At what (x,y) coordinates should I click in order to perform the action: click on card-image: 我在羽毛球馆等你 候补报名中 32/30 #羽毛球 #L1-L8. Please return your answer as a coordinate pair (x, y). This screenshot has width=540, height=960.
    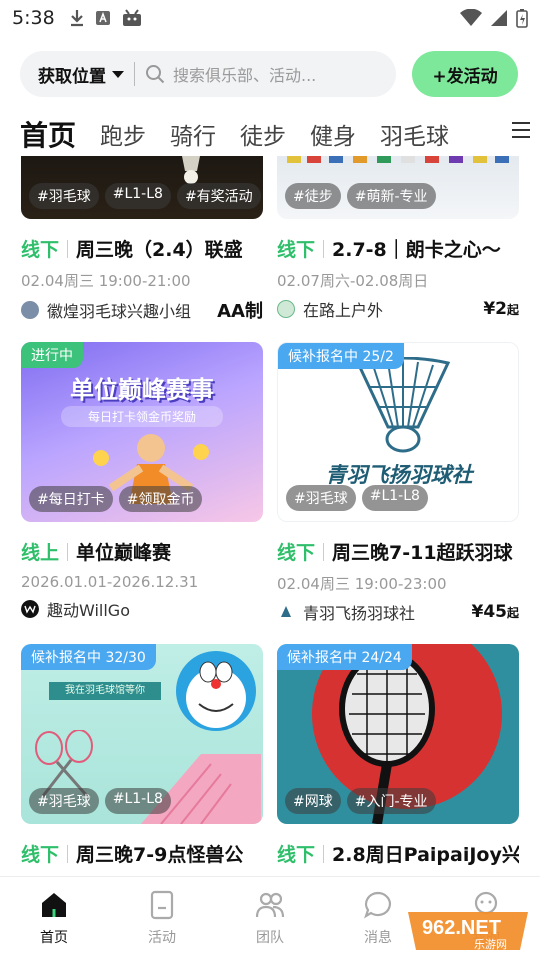
    Looking at the image, I should click on (142, 734).